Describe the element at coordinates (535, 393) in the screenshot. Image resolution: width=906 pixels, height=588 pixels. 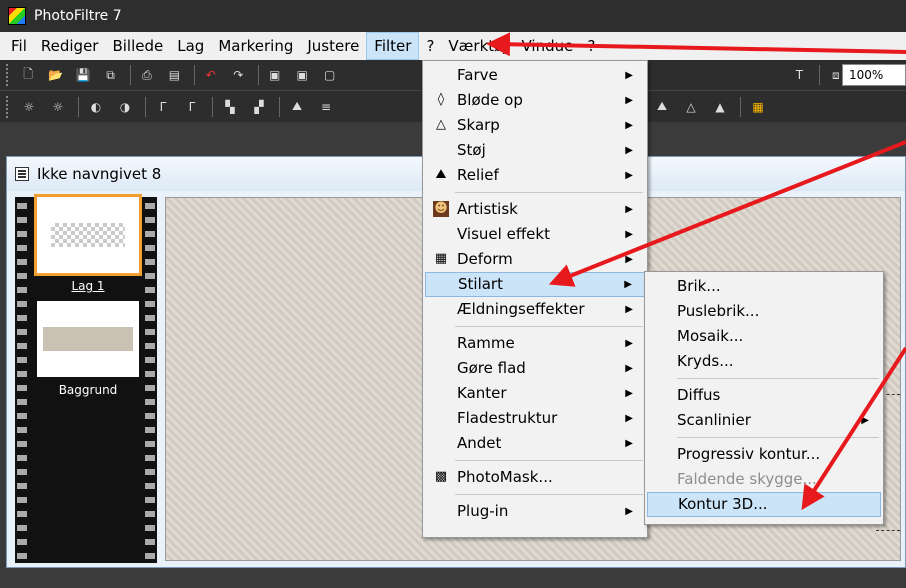
I see `menu-item-kanter: Kanter ▶` at that location.